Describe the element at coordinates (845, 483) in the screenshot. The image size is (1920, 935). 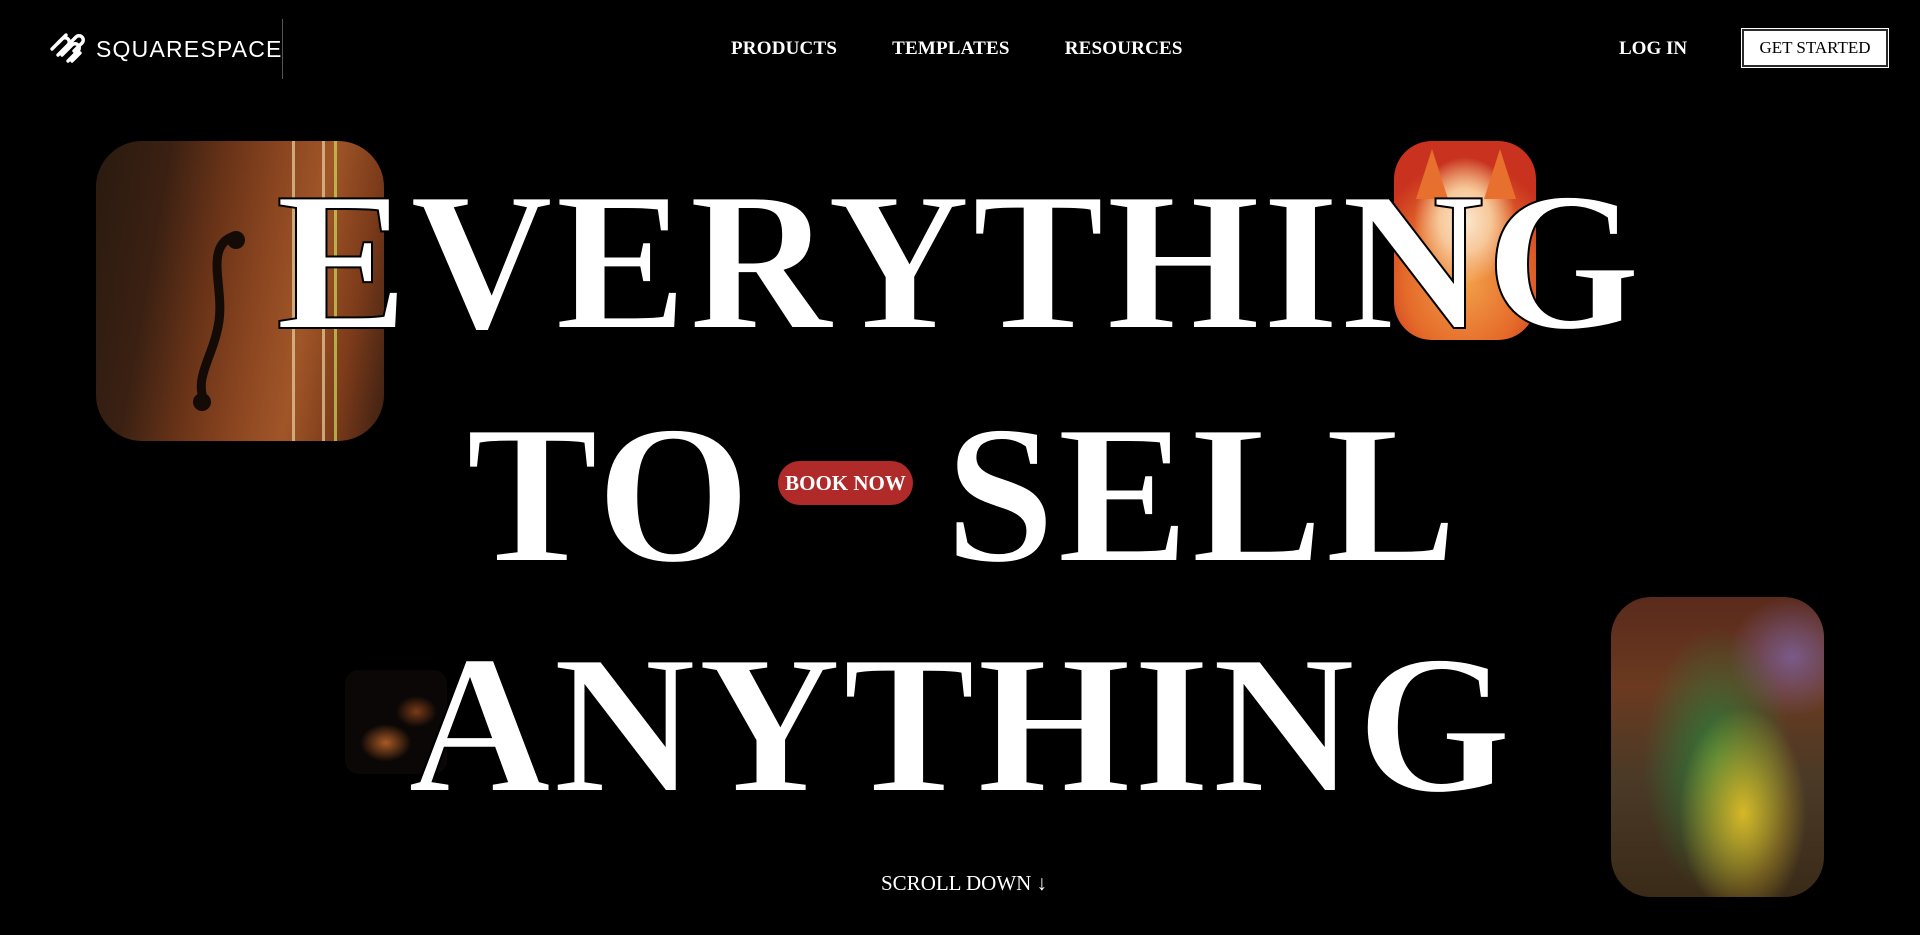
I see `book-now-button: BOOK NOW` at that location.